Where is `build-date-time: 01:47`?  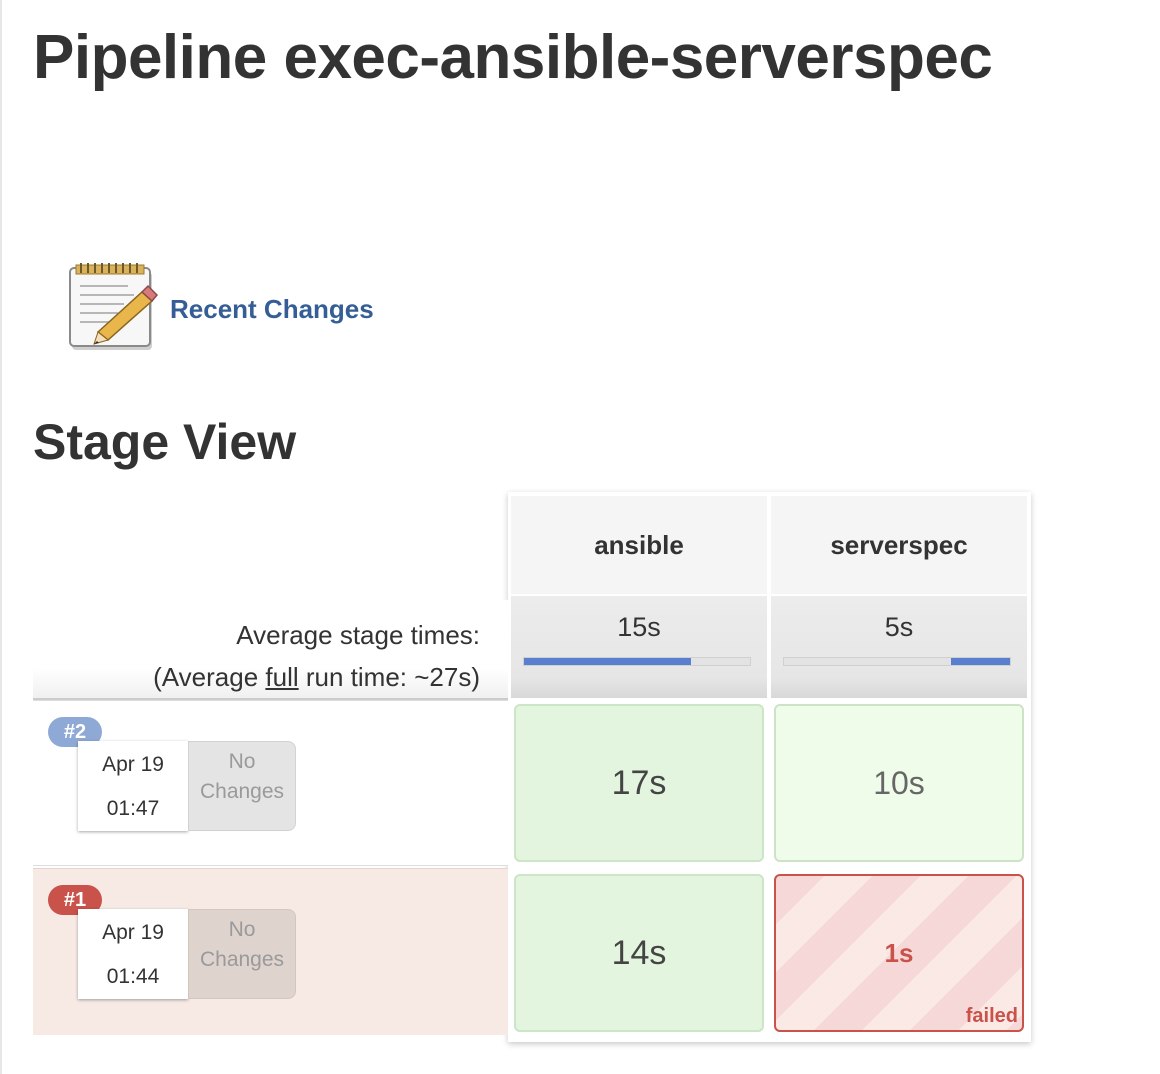 build-date-time: 01:47 is located at coordinates (133, 808).